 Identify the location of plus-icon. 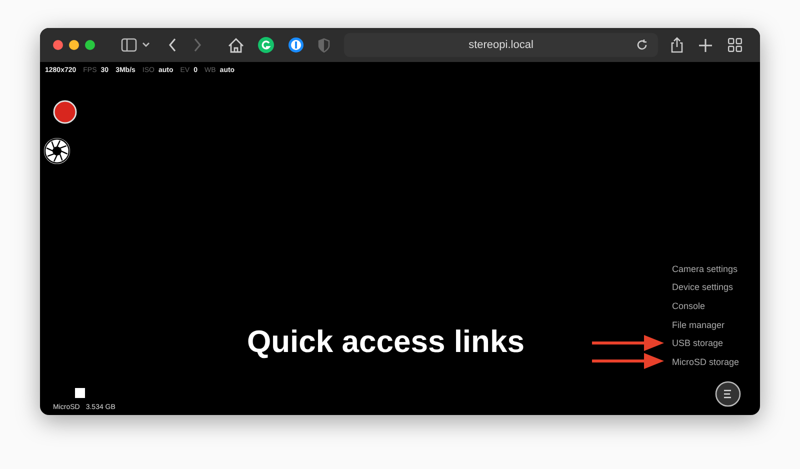
(705, 45).